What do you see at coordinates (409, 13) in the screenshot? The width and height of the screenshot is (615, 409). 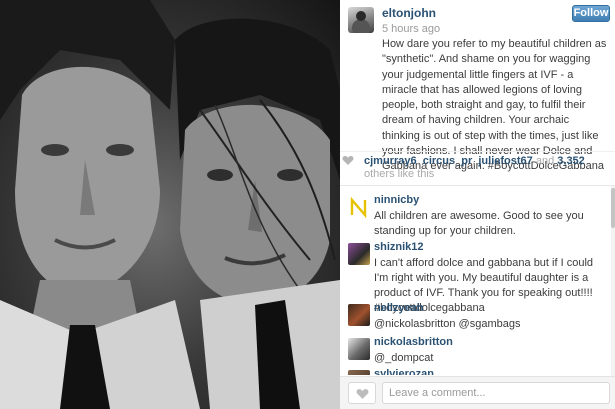 I see `author-username: eltonjohn` at bounding box center [409, 13].